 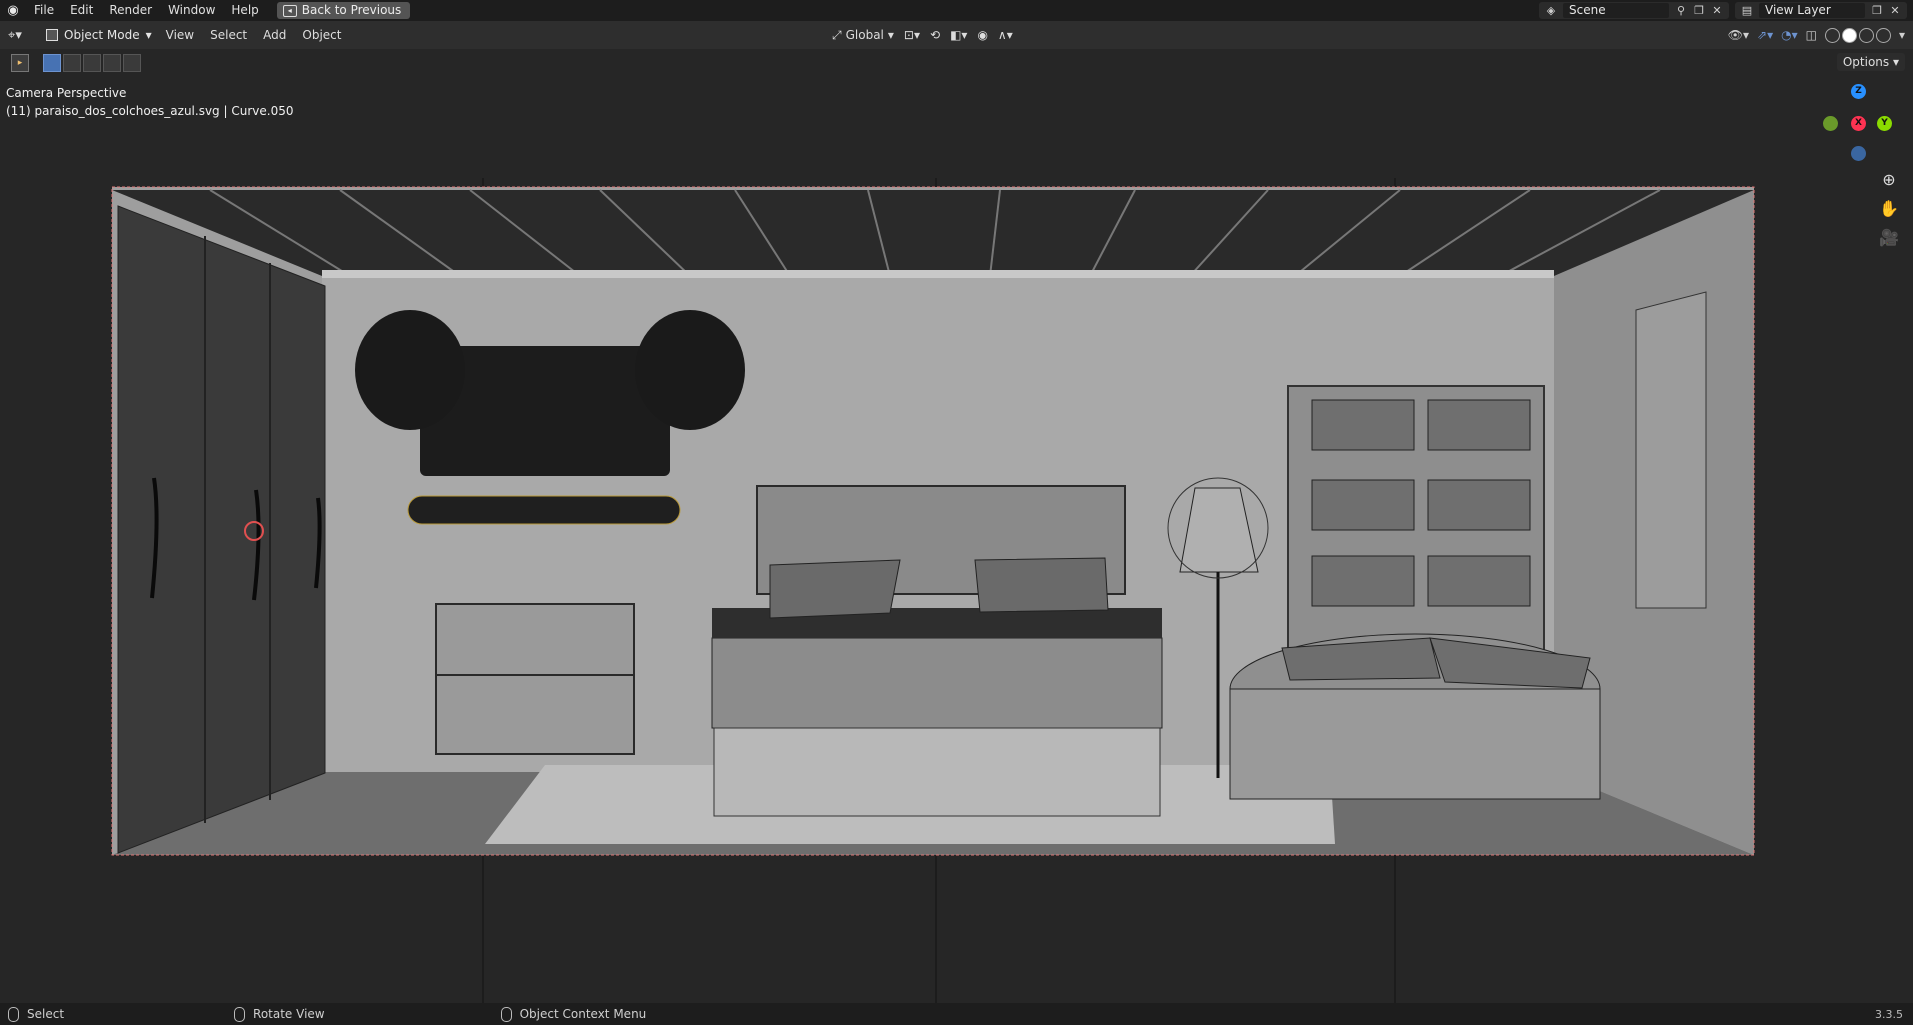 What do you see at coordinates (958, 35) in the screenshot?
I see `snap-target-icon: ◧▾` at bounding box center [958, 35].